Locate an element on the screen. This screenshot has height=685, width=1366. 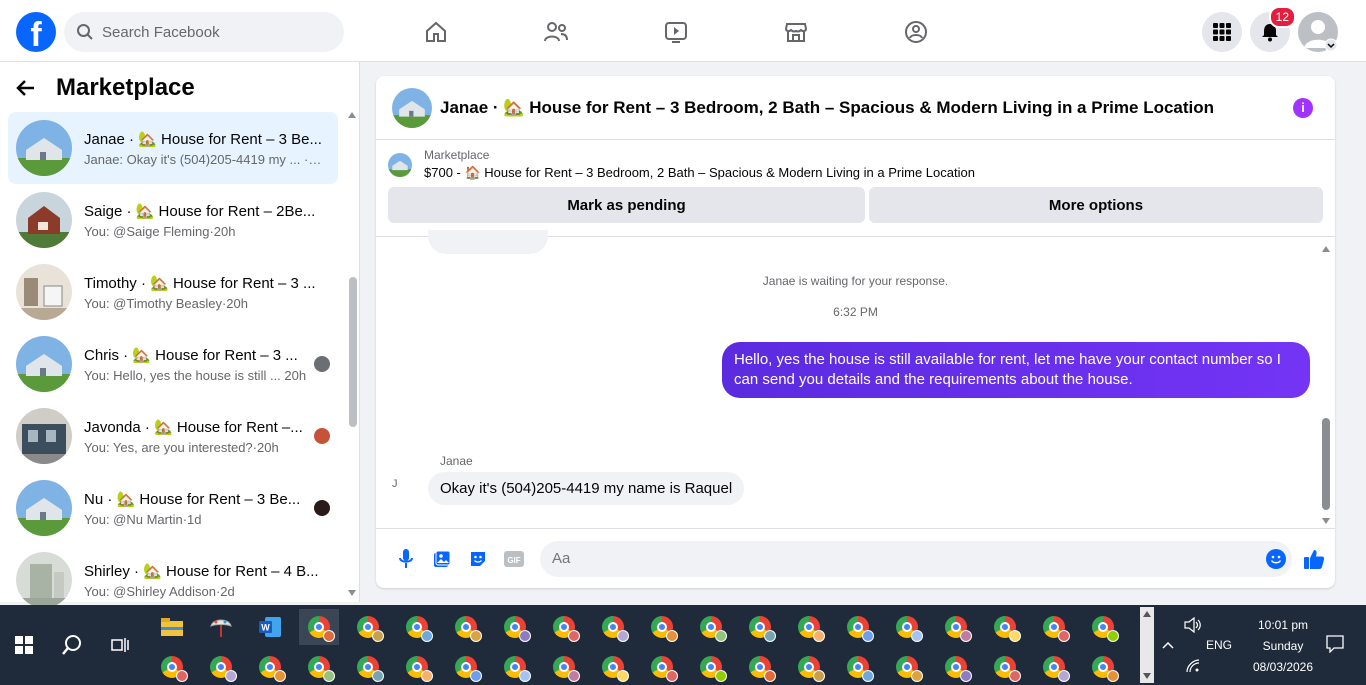
sticker-icon is located at coordinates (478, 559).